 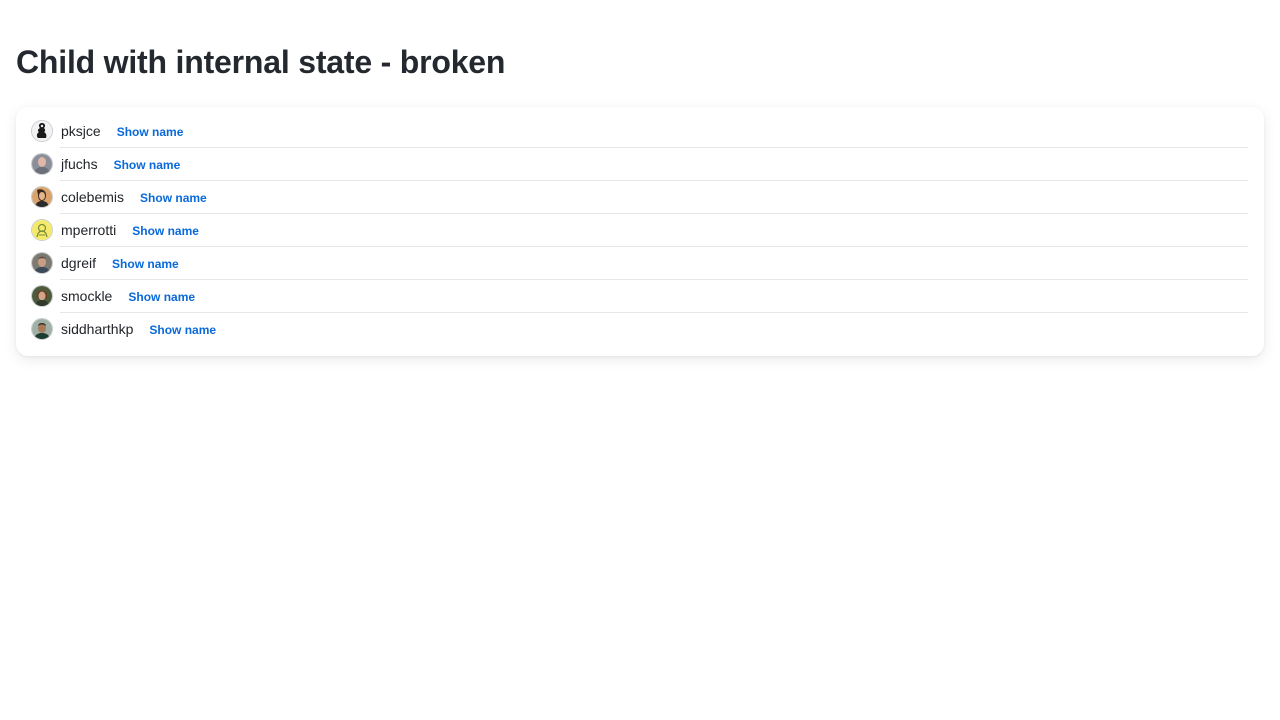 What do you see at coordinates (42, 295) in the screenshot?
I see `avatar-smockle-icon` at bounding box center [42, 295].